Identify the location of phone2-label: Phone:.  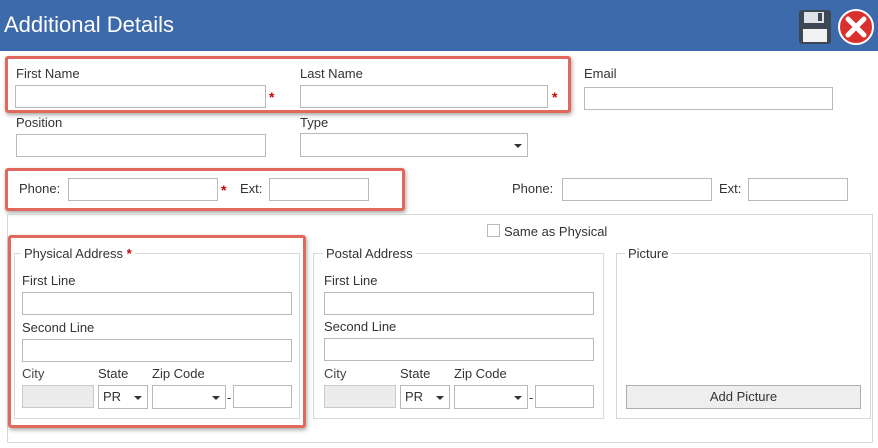
(533, 188).